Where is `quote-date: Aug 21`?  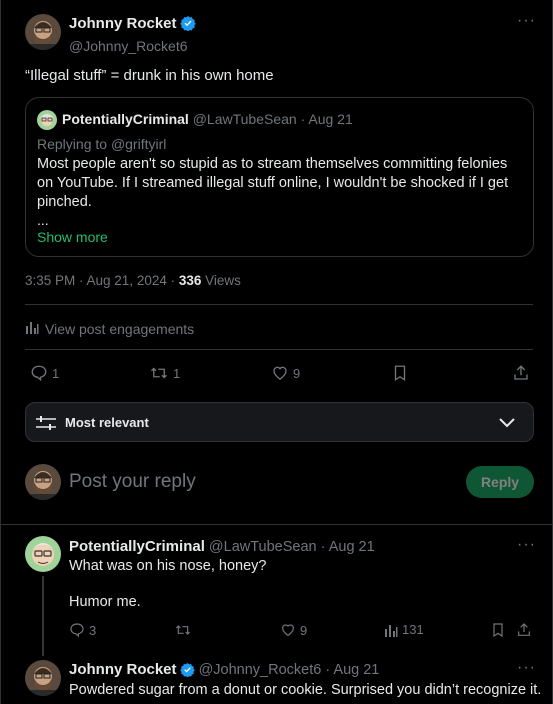 quote-date: Aug 21 is located at coordinates (330, 119).